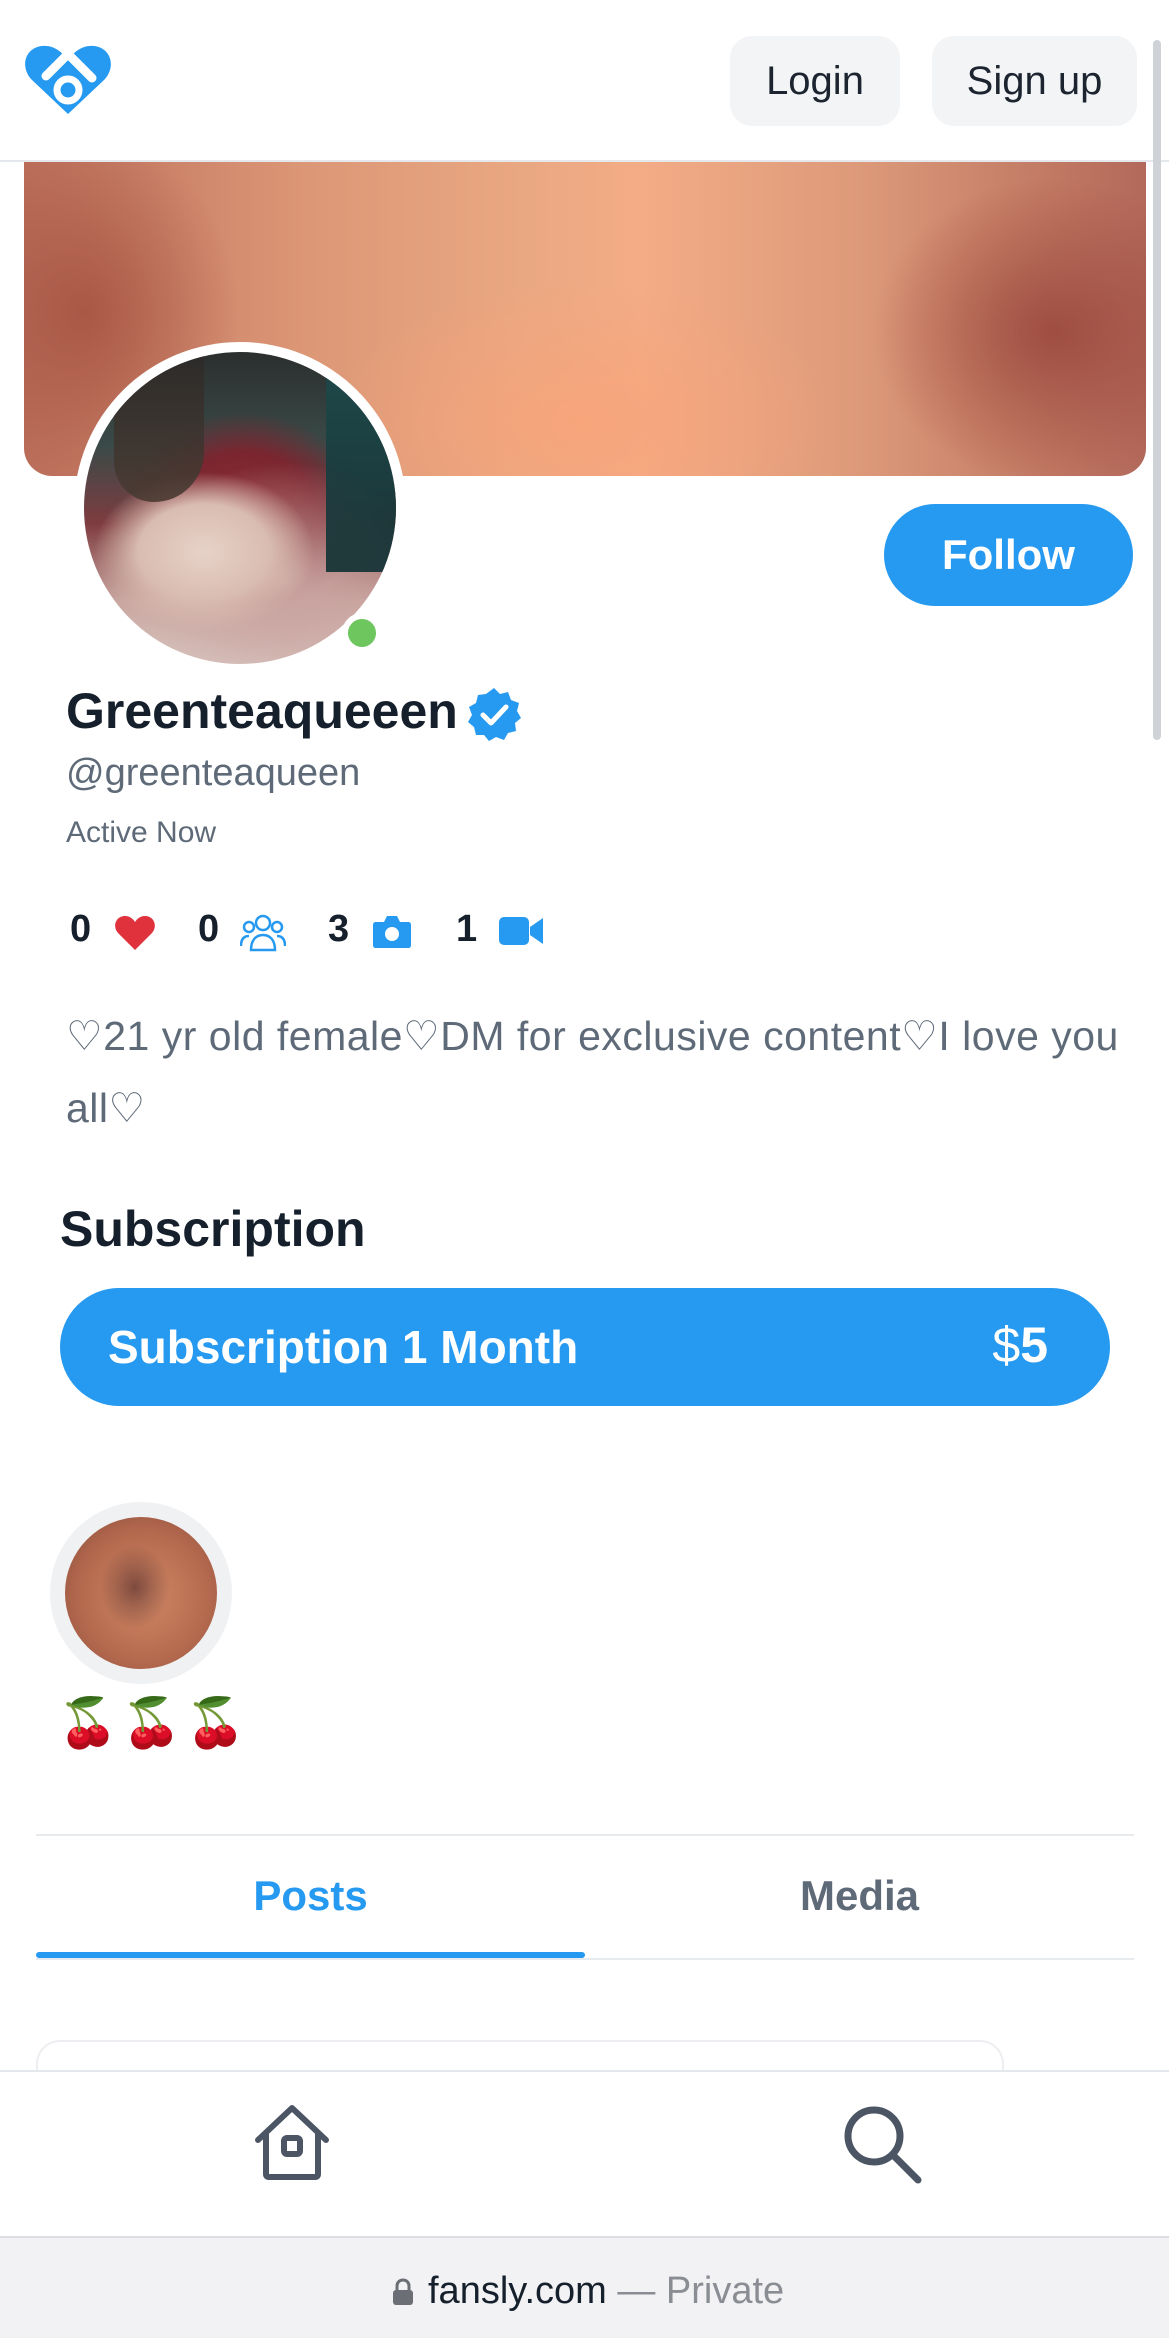 The image size is (1169, 2338). I want to click on page-scrollbar, so click(1157, 390).